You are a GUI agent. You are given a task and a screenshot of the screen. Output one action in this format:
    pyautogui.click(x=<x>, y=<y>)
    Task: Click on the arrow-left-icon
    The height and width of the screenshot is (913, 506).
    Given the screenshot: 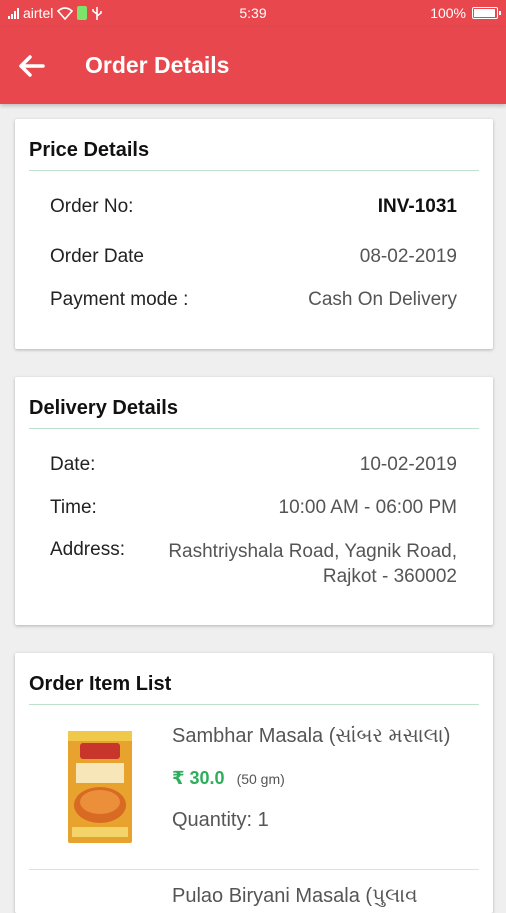 What is the action you would take?
    pyautogui.click(x=32, y=66)
    